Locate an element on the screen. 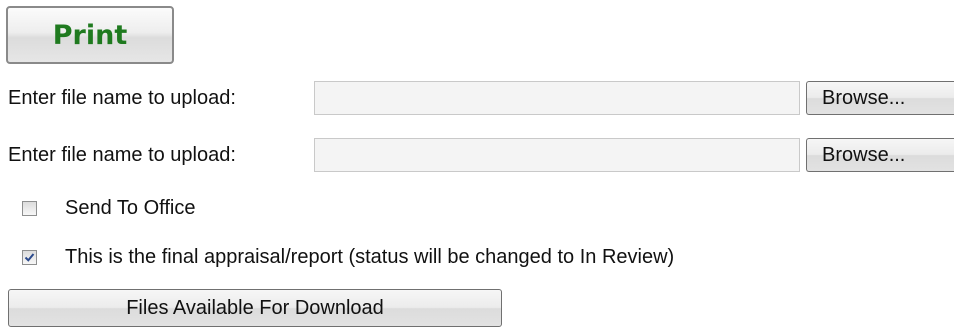 The image size is (955, 329). final-report-checkbox is located at coordinates (29, 257).